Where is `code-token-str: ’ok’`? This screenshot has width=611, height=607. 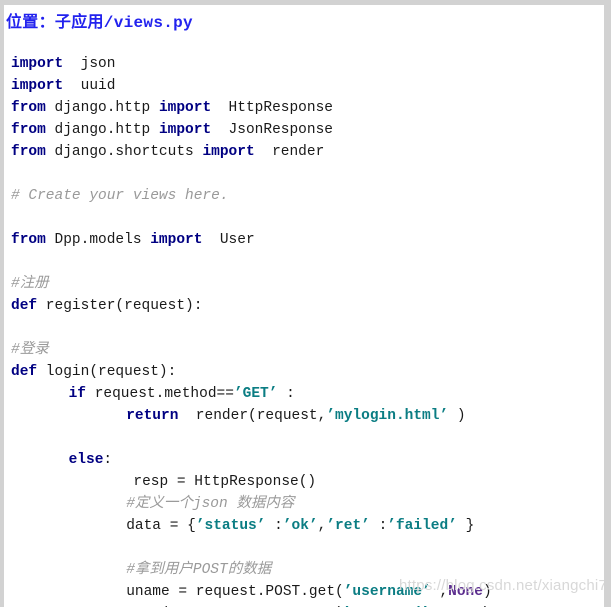 code-token-str: ’ok’ is located at coordinates (300, 526).